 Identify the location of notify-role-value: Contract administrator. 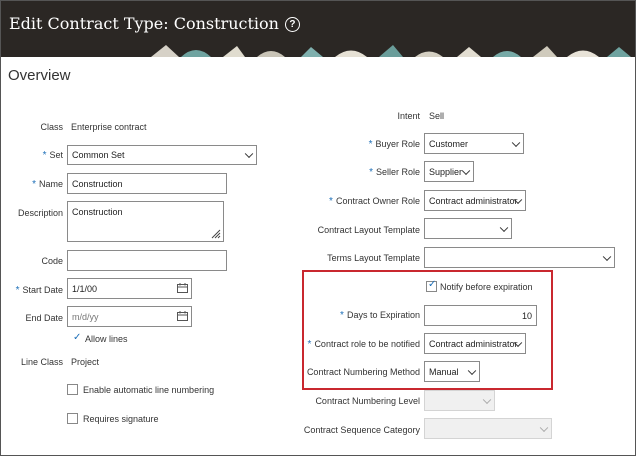
(473, 343).